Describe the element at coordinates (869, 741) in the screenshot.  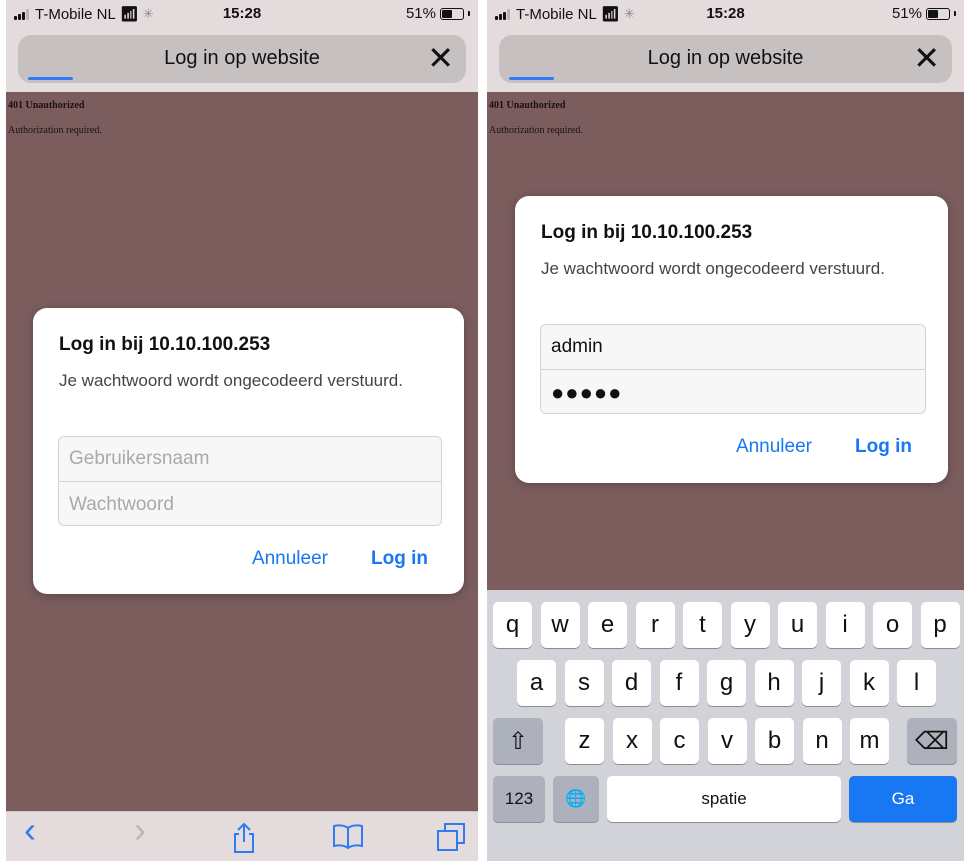
I see `key-m: m` at that location.